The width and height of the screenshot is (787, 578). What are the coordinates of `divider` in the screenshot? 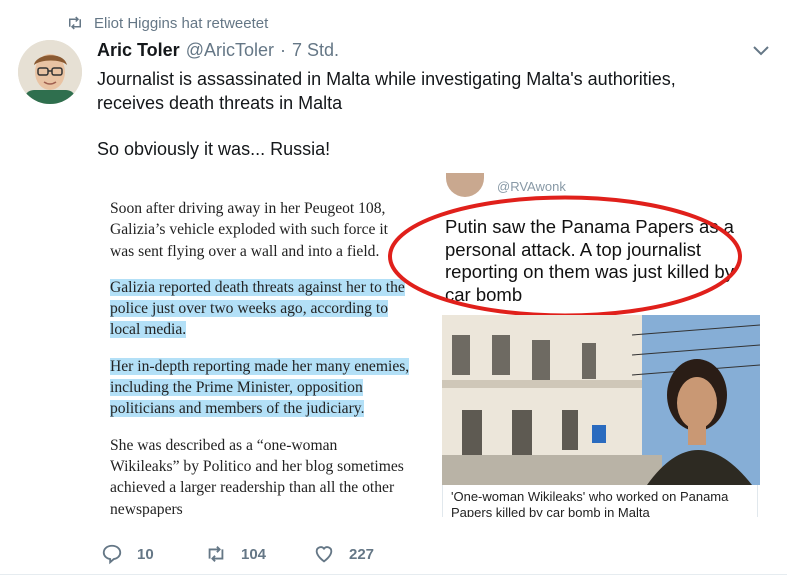 It's located at (393, 574).